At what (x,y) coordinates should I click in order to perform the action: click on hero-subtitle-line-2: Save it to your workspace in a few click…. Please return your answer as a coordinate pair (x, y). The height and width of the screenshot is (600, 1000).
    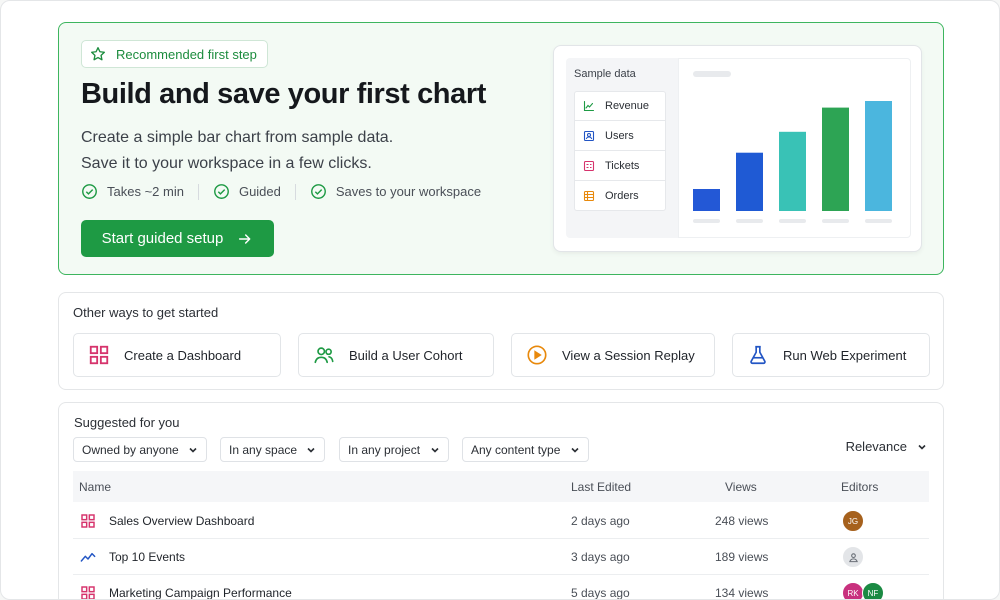
    Looking at the image, I should click on (226, 163).